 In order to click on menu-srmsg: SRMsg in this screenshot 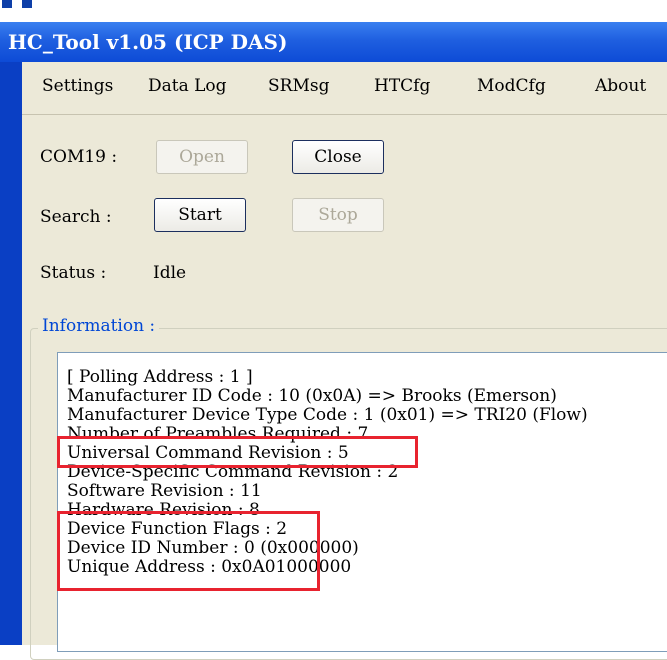, I will do `click(298, 86)`.